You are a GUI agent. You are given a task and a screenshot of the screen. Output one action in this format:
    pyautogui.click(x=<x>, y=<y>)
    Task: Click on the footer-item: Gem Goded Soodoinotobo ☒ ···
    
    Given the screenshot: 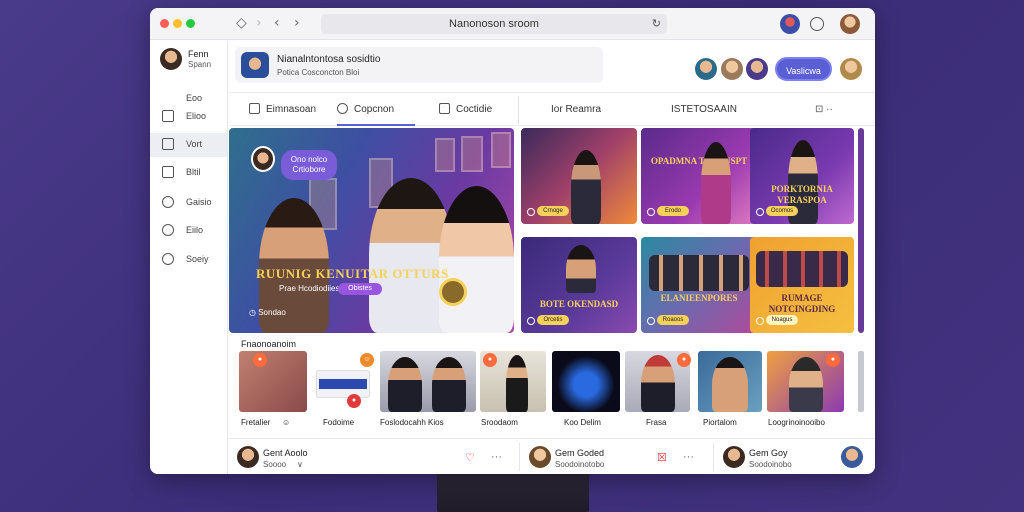 What is the action you would take?
    pyautogui.click(x=618, y=456)
    